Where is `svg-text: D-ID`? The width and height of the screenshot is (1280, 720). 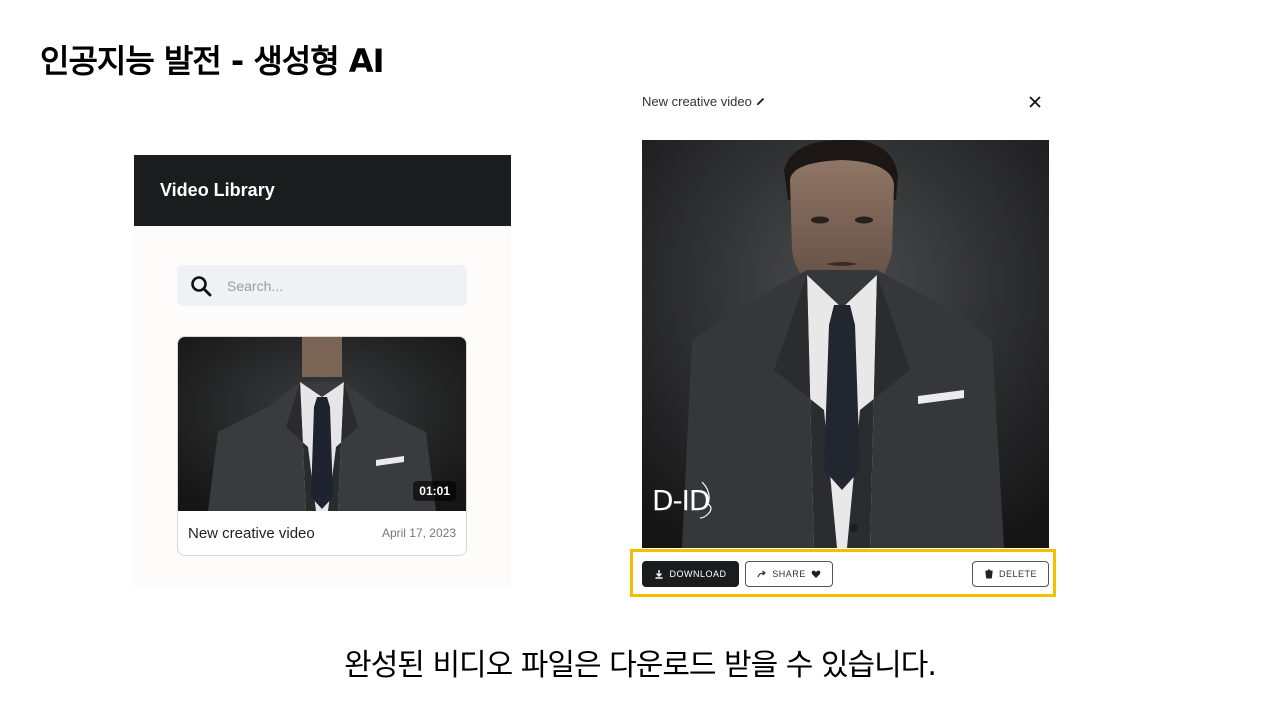
svg-text: D-ID is located at coordinates (680, 500).